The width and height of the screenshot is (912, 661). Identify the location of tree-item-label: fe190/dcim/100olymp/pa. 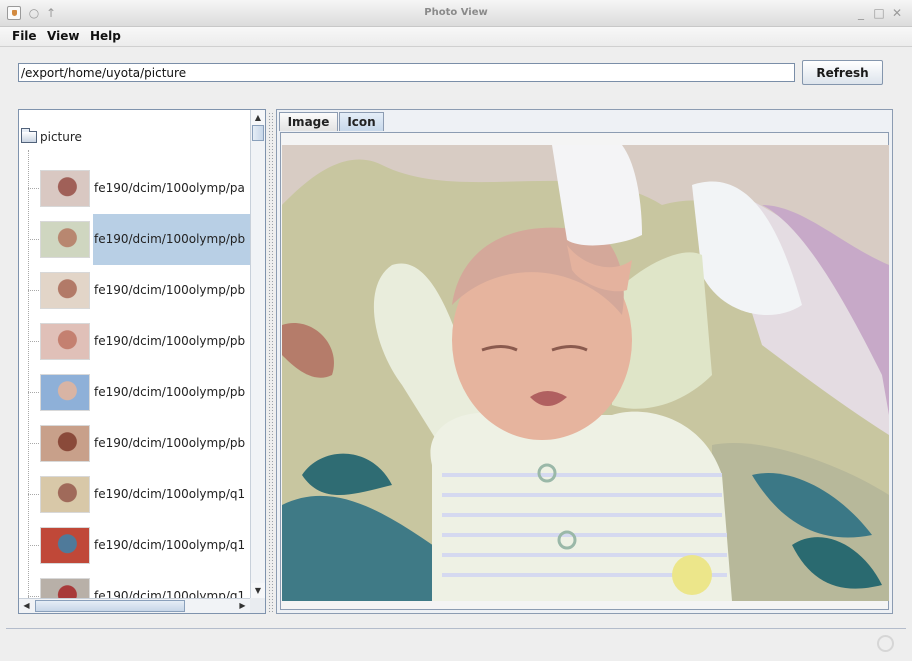
(173, 188).